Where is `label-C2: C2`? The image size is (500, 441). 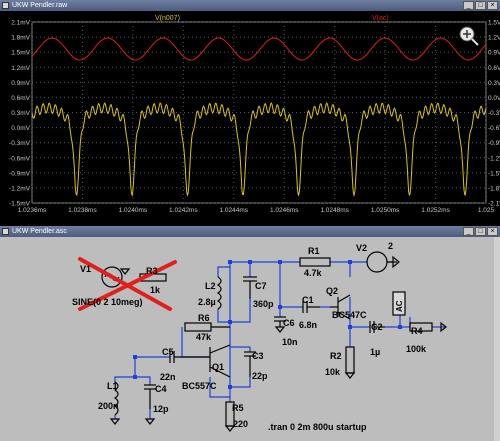 label-C2: C2 is located at coordinates (377, 327).